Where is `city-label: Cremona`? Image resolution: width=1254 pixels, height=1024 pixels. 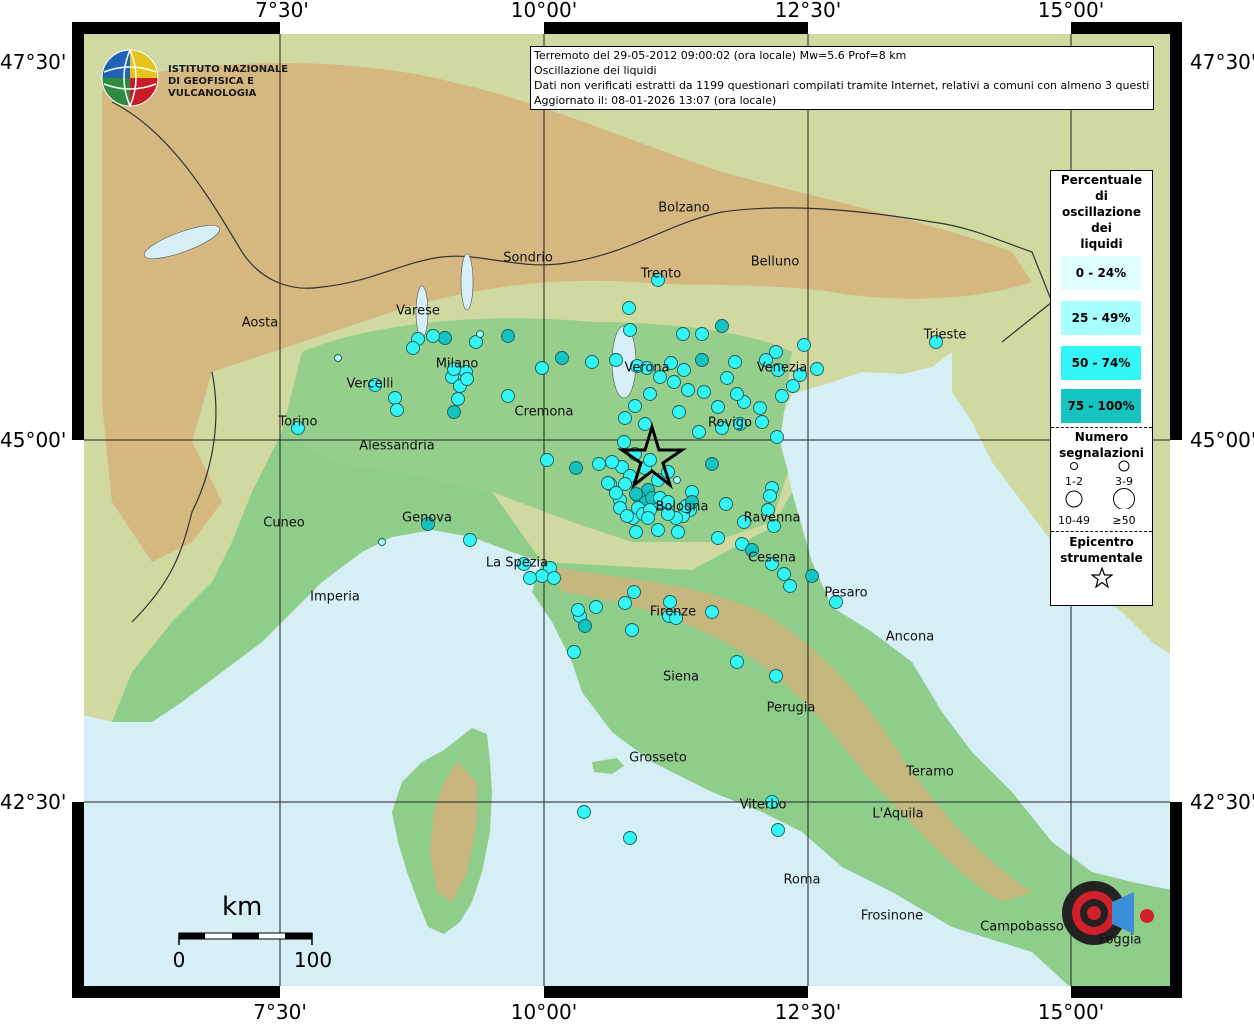
city-label: Cremona is located at coordinates (544, 412).